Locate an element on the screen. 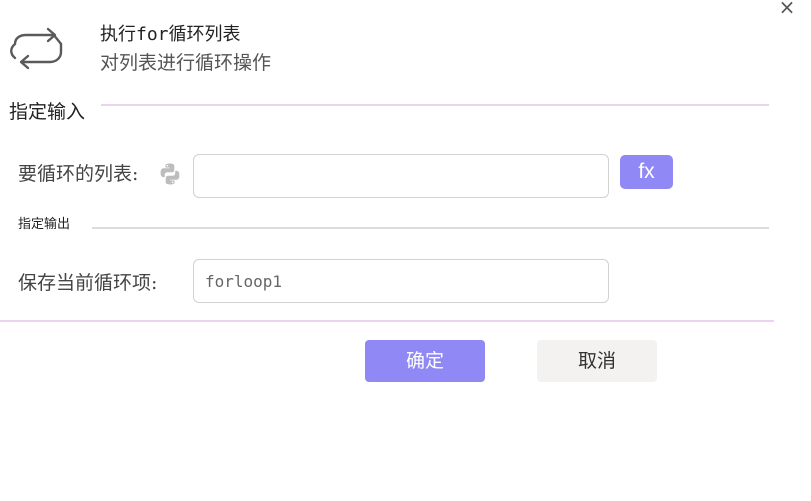 This screenshot has height=501, width=811. list-input is located at coordinates (401, 176).